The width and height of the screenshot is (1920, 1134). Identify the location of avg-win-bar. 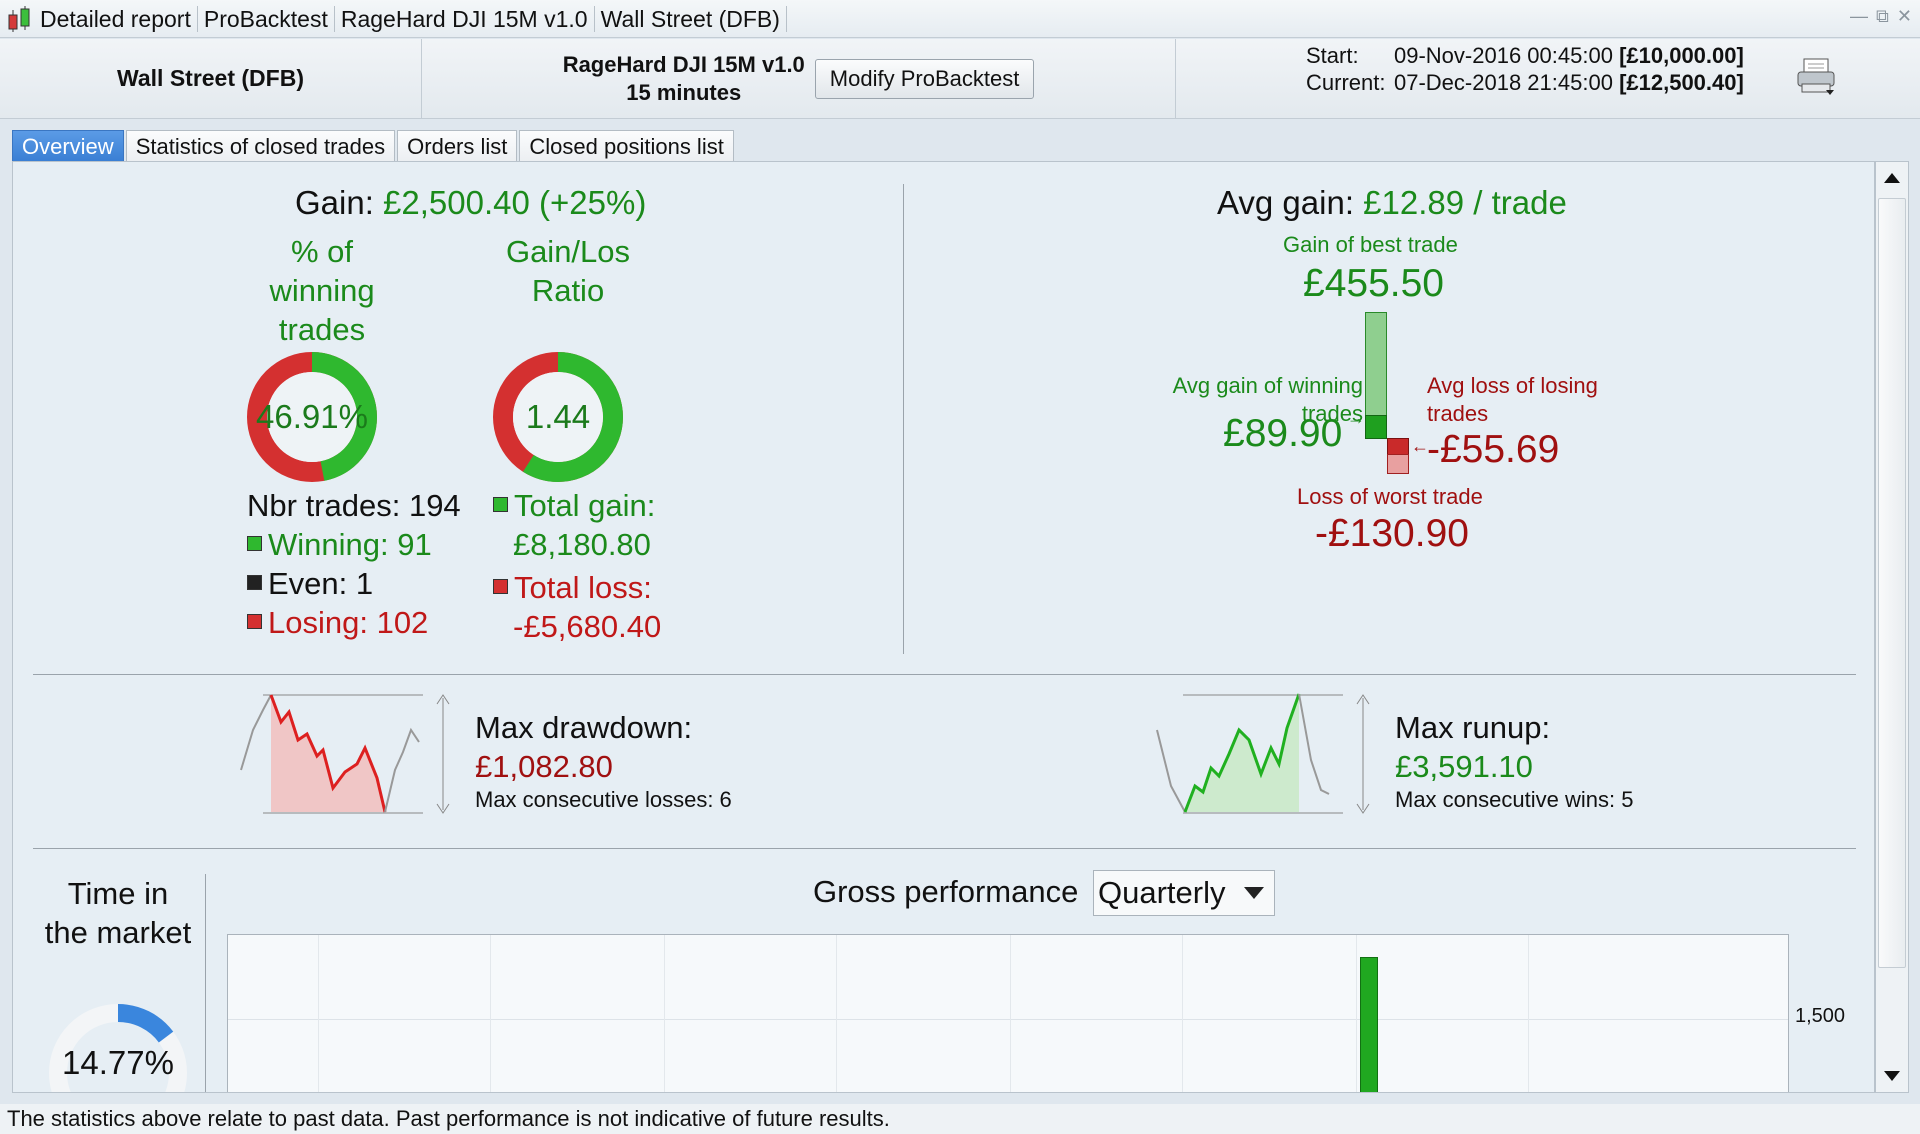
(1376, 427).